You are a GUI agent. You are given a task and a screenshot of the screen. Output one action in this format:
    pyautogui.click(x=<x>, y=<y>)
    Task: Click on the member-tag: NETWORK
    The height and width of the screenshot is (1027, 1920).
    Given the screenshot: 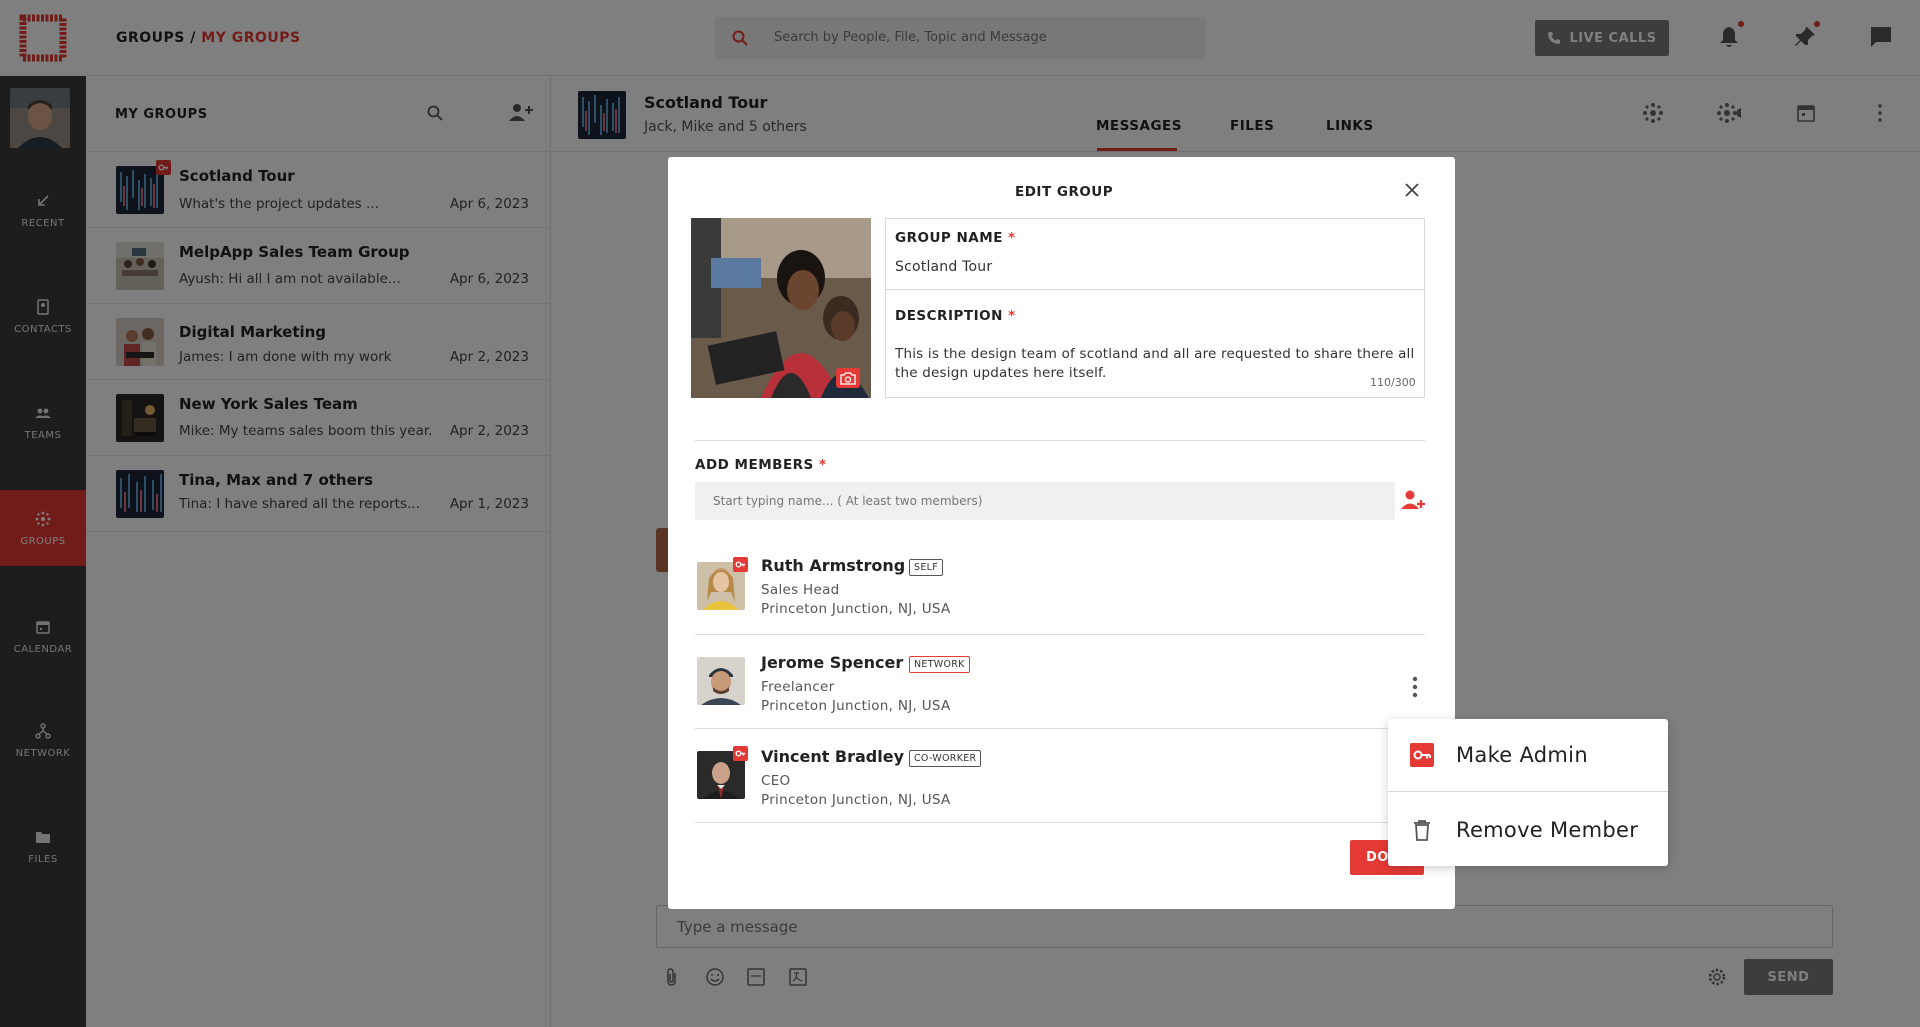 What is the action you would take?
    pyautogui.click(x=939, y=664)
    